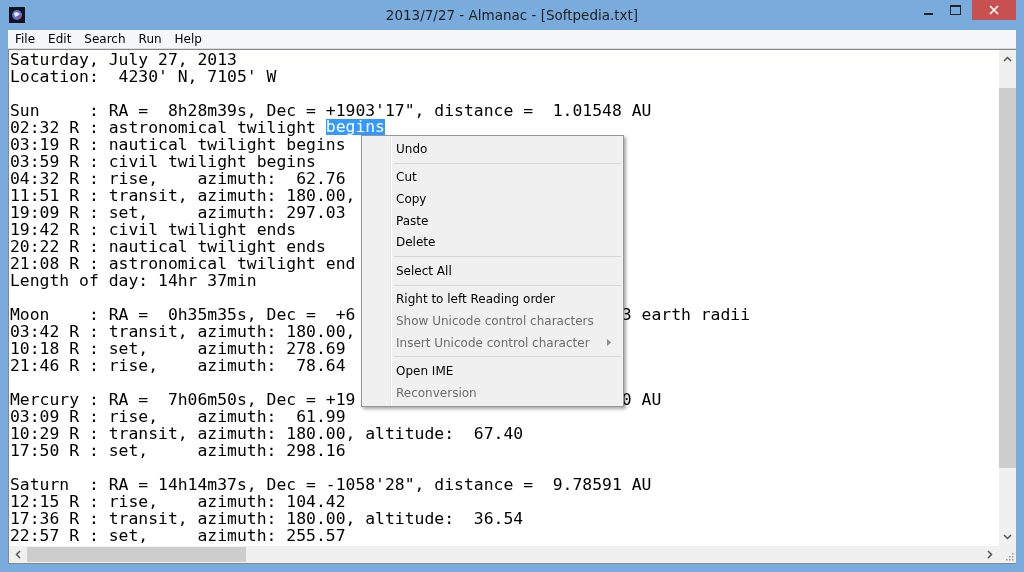 This screenshot has width=1024, height=572. What do you see at coordinates (178, 501) in the screenshot?
I see `text-line: 12:15 R : rise, azimuth: 104.42` at bounding box center [178, 501].